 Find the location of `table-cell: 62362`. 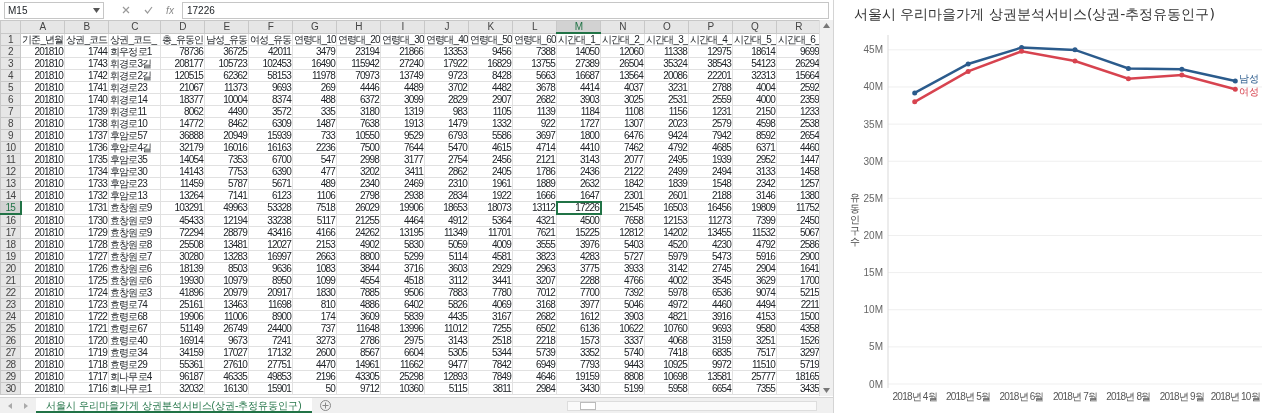

table-cell: 62362 is located at coordinates (226, 75).